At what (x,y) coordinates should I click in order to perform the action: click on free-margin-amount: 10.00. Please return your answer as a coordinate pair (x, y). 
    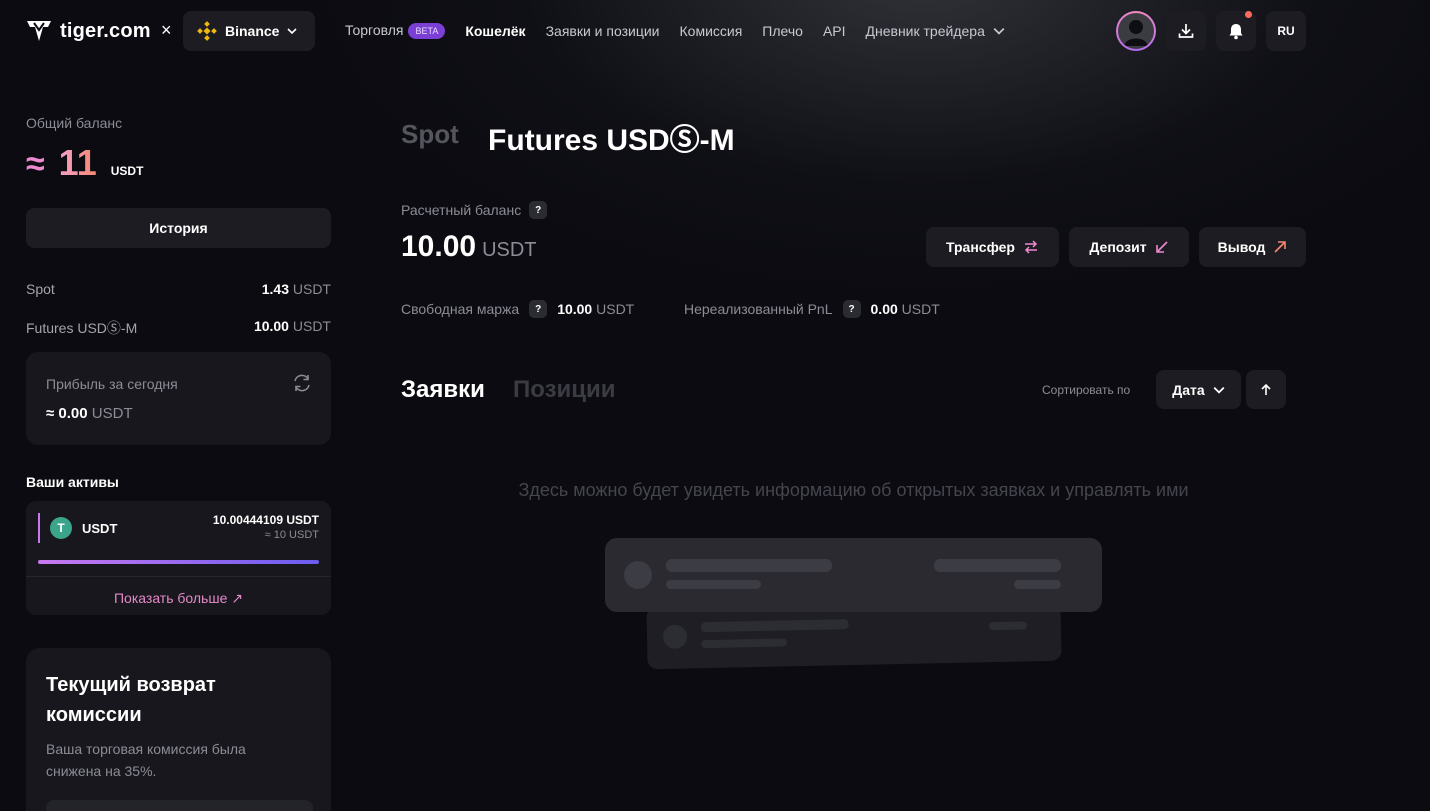
    Looking at the image, I should click on (575, 309).